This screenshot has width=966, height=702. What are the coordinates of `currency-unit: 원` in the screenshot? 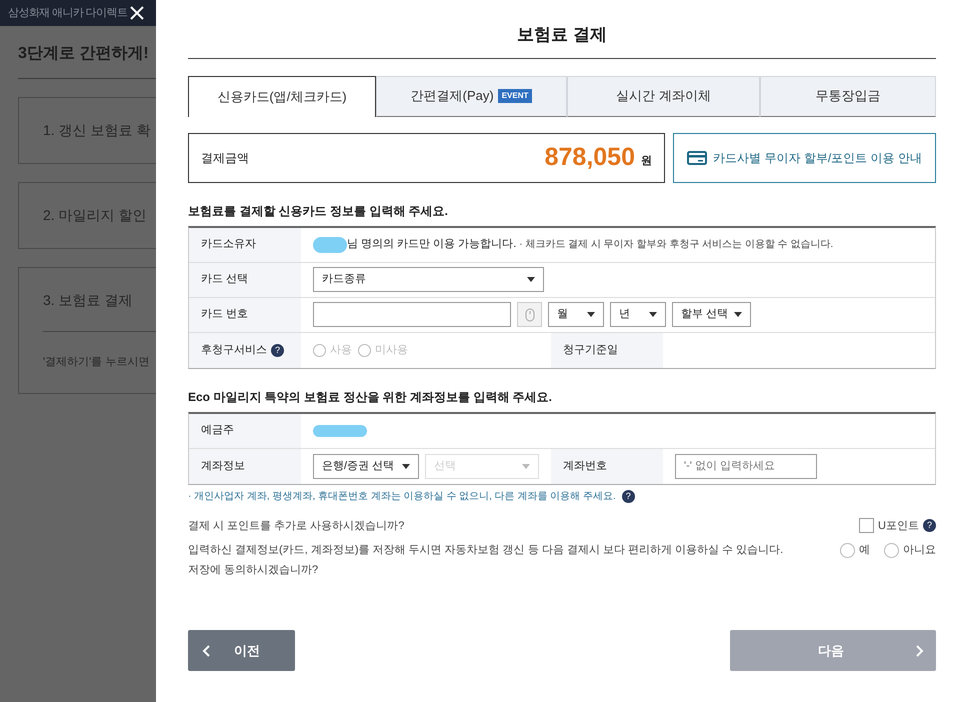 It's located at (646, 162).